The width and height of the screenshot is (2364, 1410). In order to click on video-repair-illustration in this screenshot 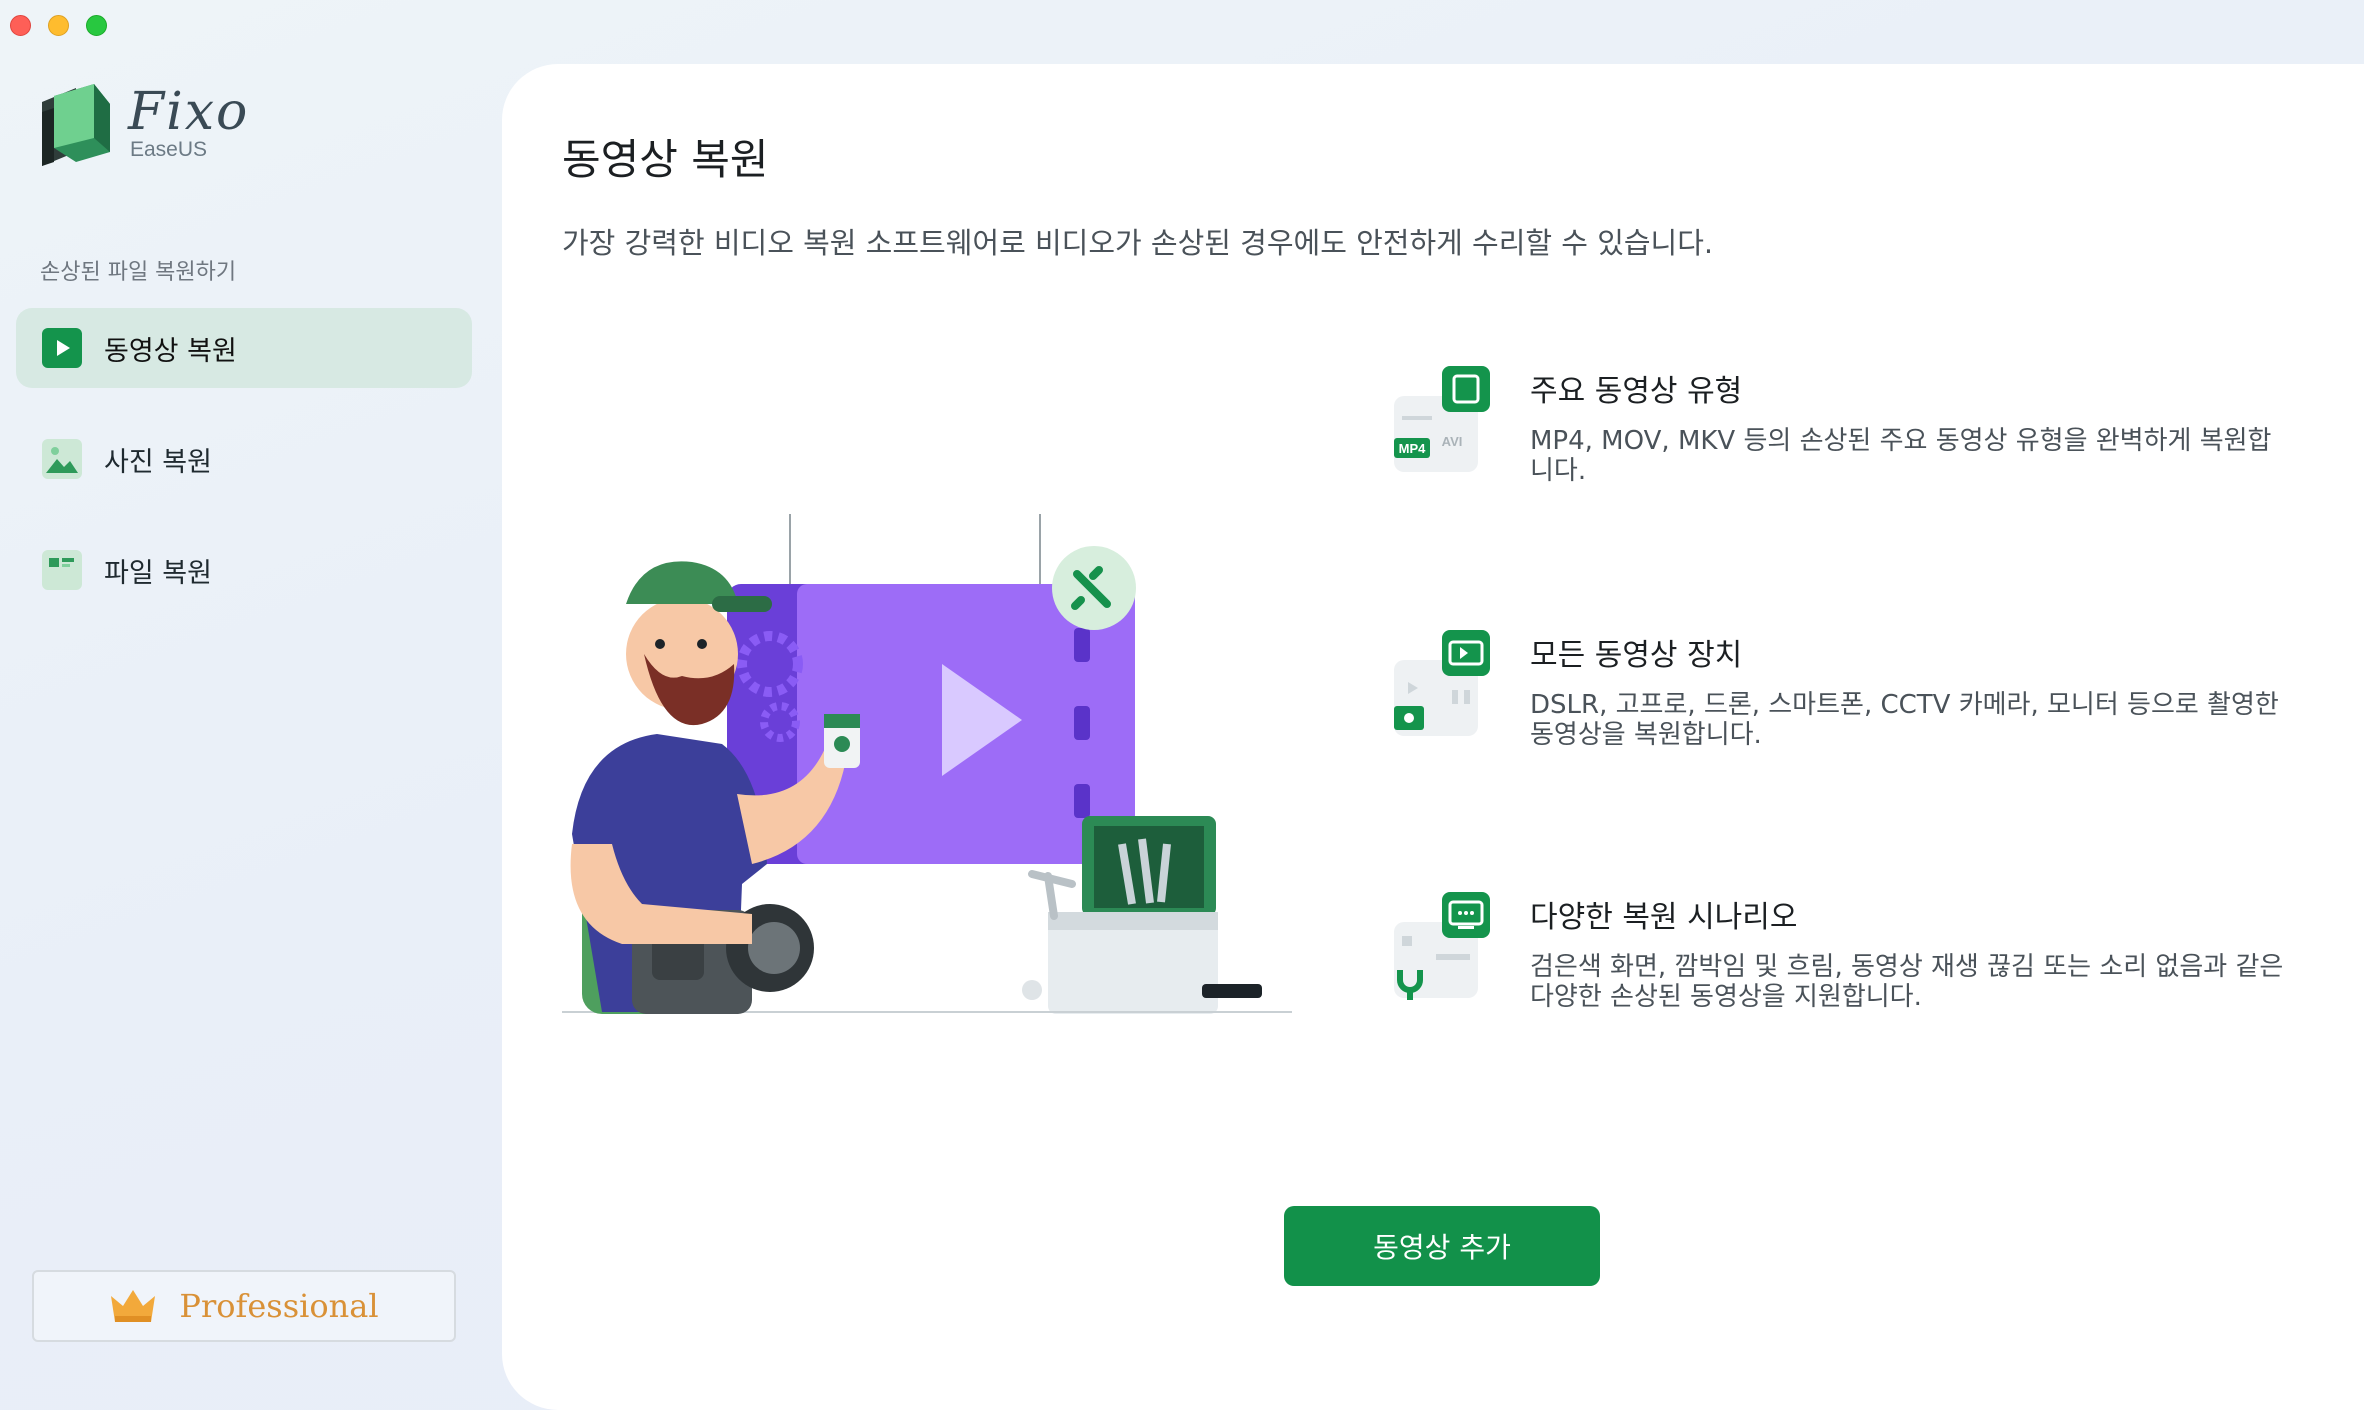, I will do `click(927, 764)`.